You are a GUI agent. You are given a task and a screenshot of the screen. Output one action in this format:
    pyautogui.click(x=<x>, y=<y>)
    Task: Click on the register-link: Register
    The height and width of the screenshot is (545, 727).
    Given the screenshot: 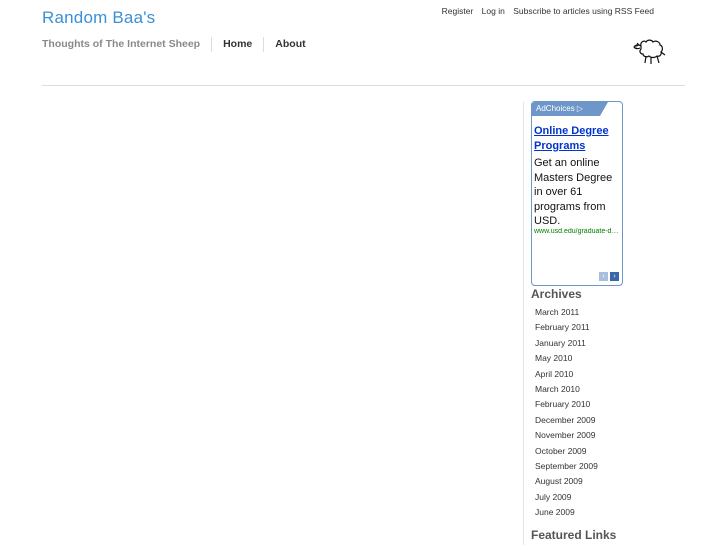 What is the action you would take?
    pyautogui.click(x=458, y=11)
    